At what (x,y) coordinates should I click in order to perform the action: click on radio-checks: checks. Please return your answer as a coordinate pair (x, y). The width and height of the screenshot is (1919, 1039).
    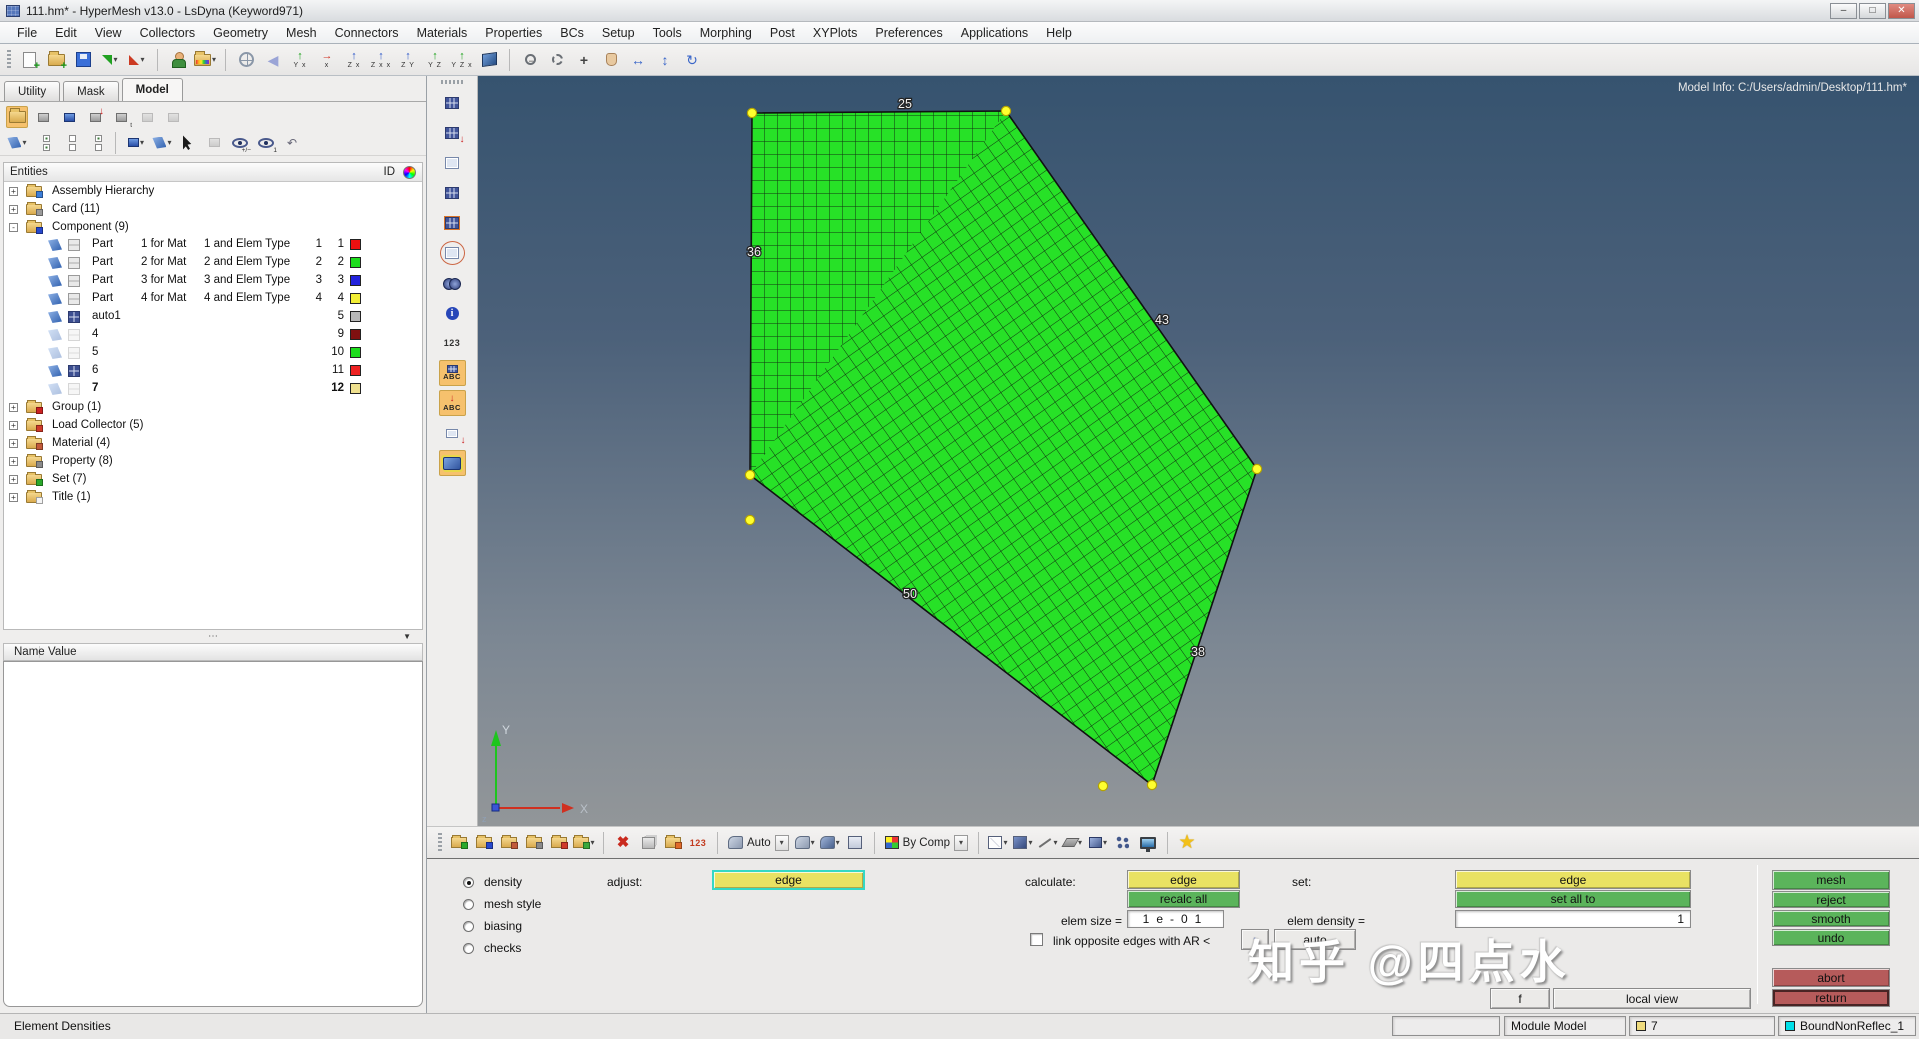
    Looking at the image, I should click on (492, 948).